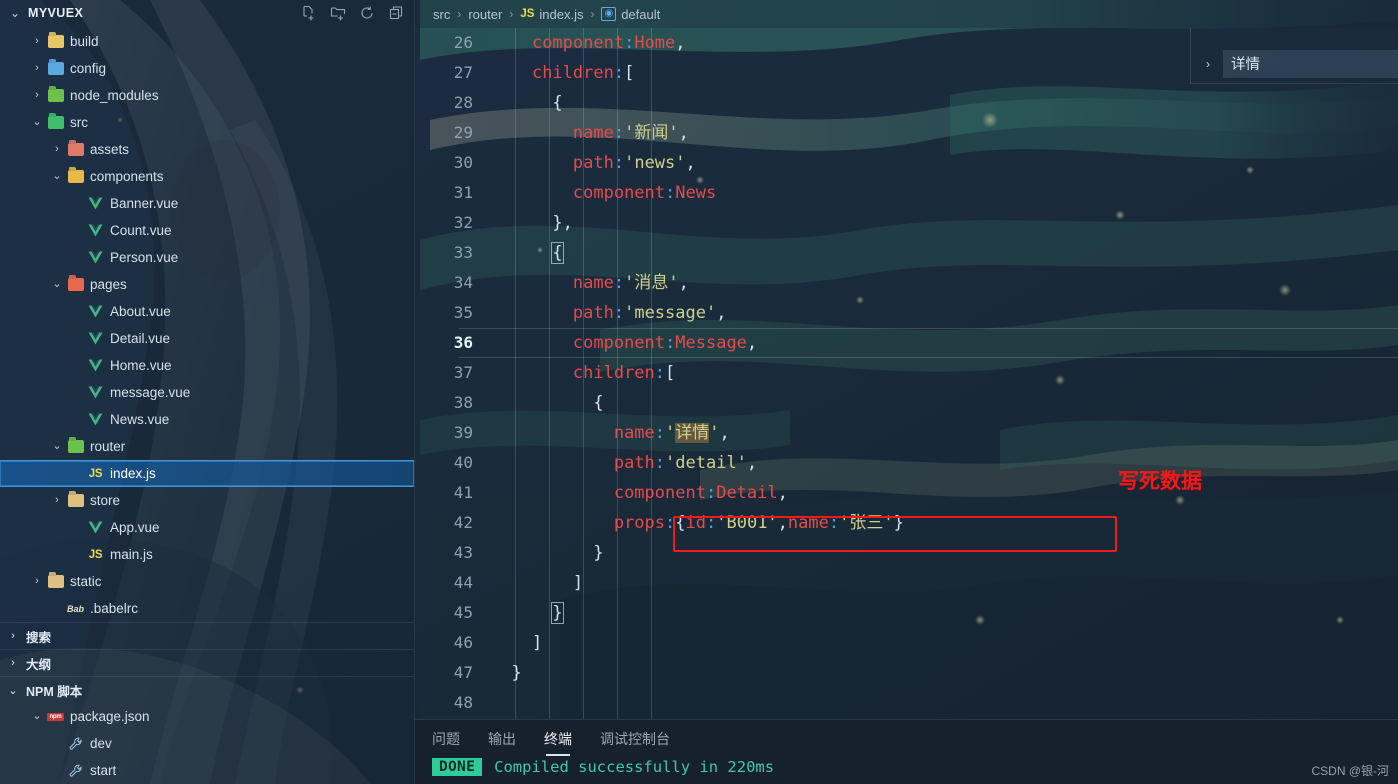  I want to click on code-line-40: 40 path:'detail',, so click(906, 463).